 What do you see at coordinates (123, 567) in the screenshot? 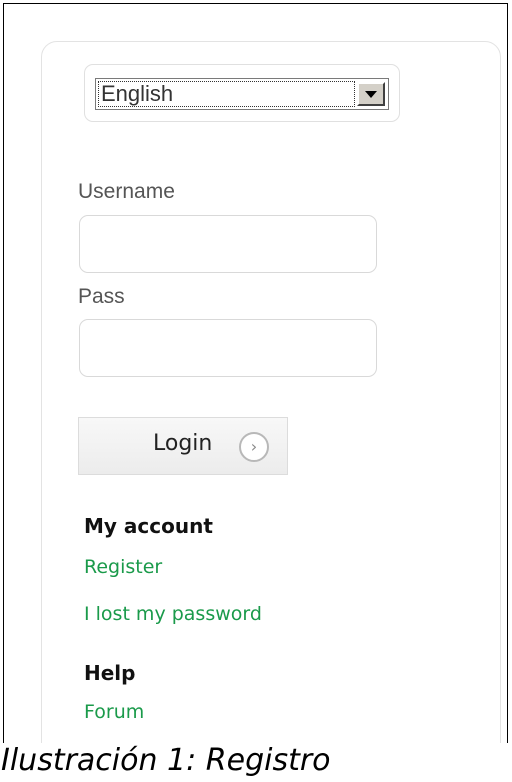
I see `register-link: Register` at bounding box center [123, 567].